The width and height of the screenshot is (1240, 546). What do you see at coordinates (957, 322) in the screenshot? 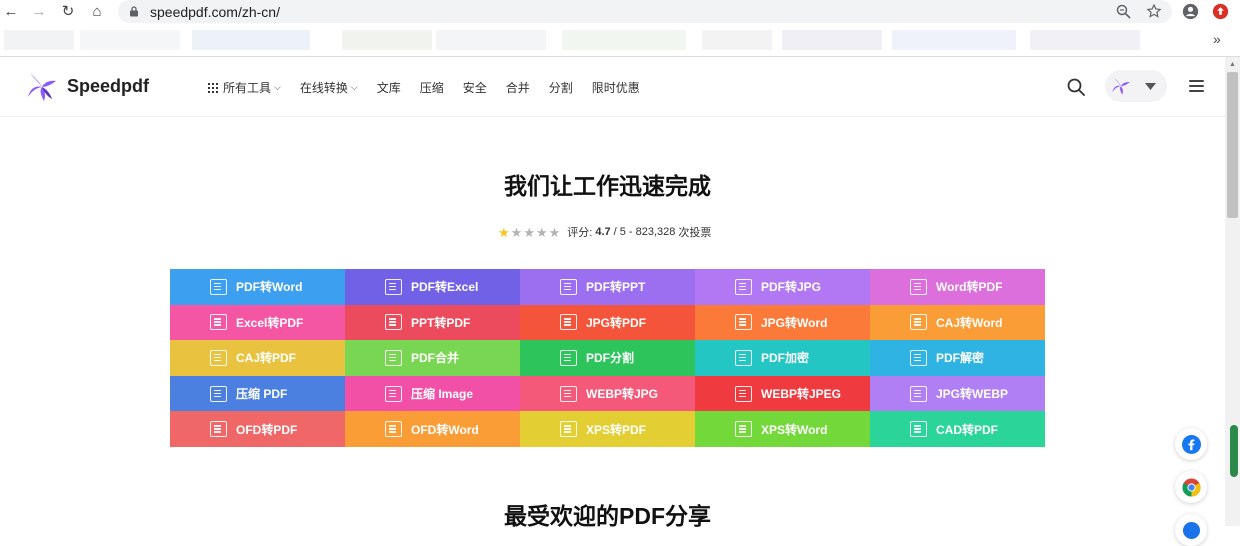
I see `tool-button: CAJ转Word` at bounding box center [957, 322].